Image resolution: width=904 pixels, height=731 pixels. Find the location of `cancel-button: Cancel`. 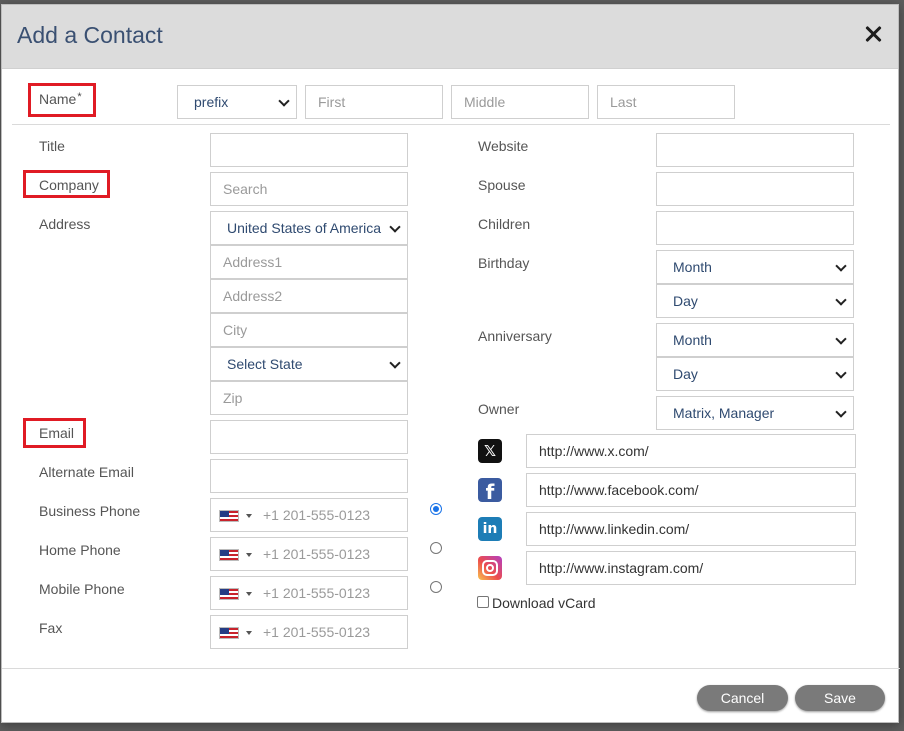

cancel-button: Cancel is located at coordinates (742, 698).